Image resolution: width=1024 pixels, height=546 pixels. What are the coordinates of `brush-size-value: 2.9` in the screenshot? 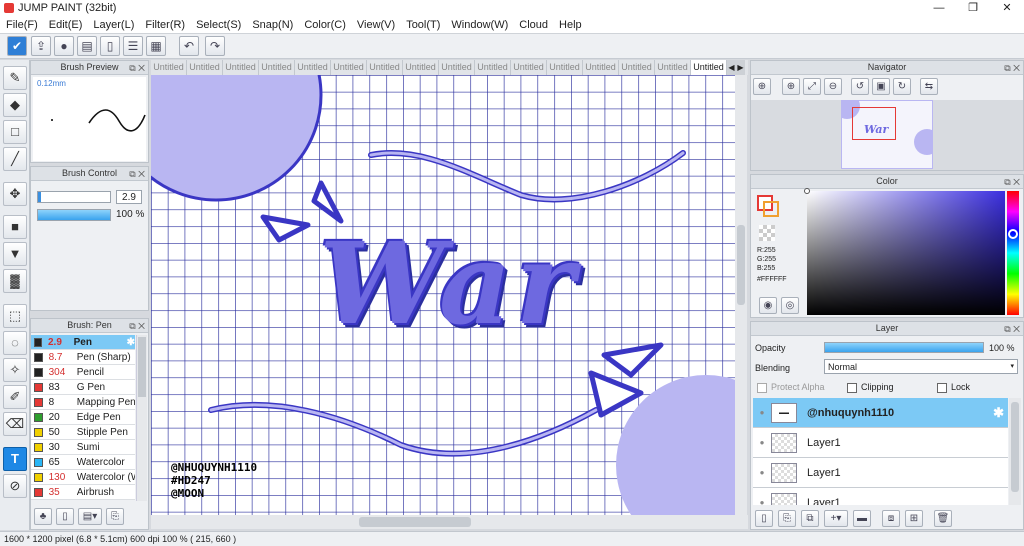 It's located at (129, 197).